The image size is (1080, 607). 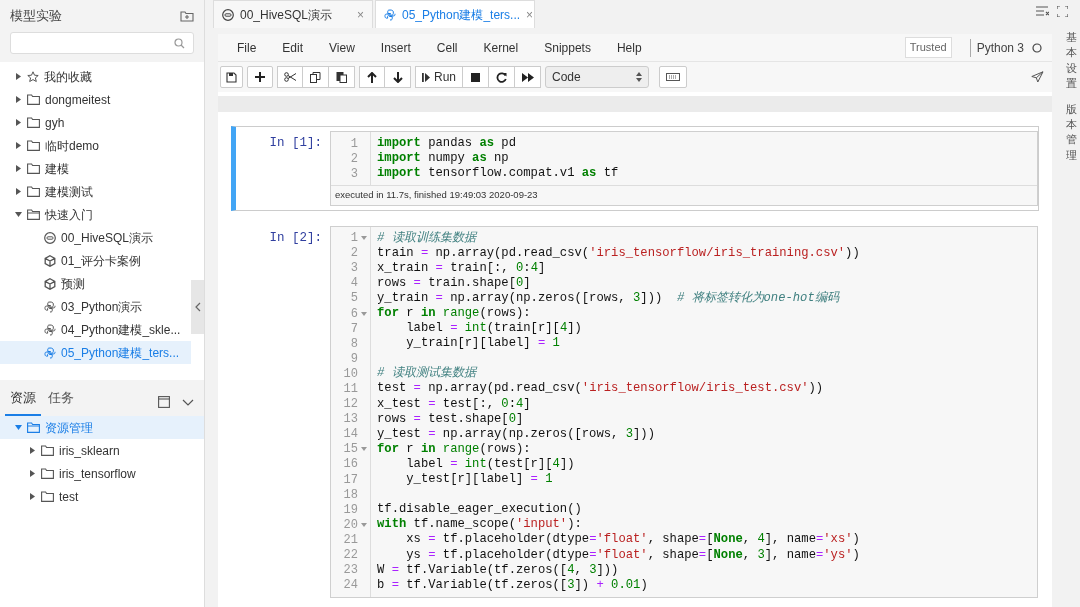 I want to click on menu-item: Snippets, so click(x=567, y=47).